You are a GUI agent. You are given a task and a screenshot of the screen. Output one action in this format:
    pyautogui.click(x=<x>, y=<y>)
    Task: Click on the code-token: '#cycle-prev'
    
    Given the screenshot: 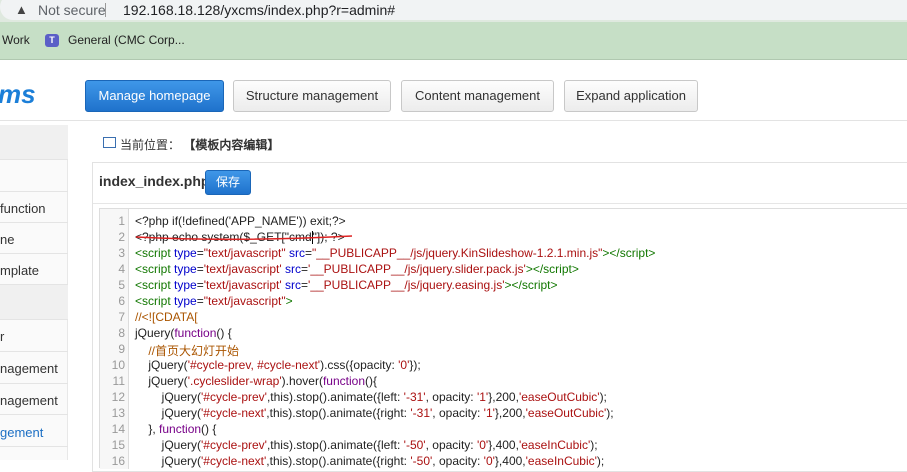 What is the action you would take?
    pyautogui.click(x=234, y=445)
    